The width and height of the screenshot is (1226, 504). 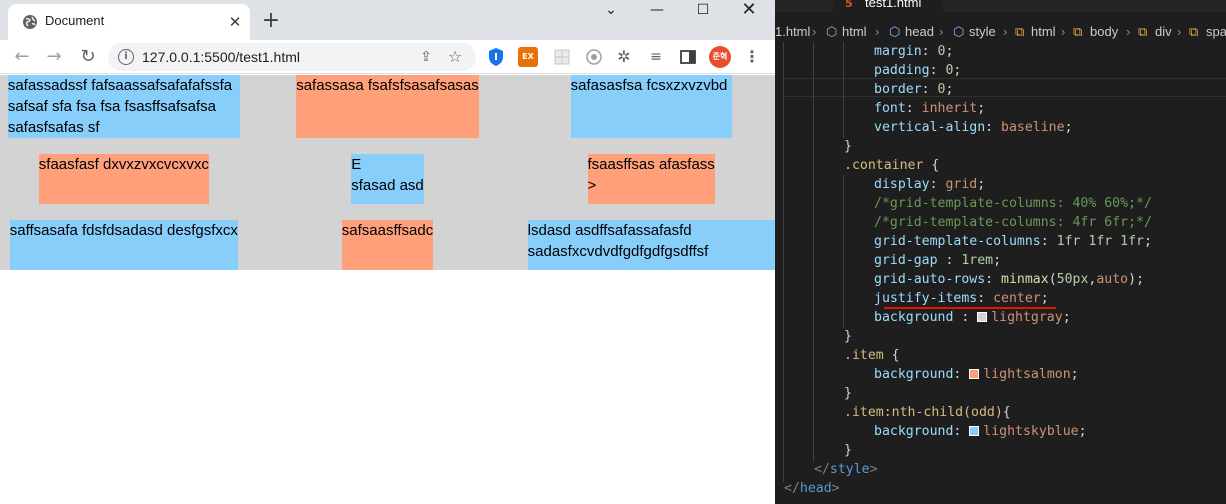 What do you see at coordinates (221, 57) in the screenshot?
I see `url-text: 127.0.0.1:5500/test1.html` at bounding box center [221, 57].